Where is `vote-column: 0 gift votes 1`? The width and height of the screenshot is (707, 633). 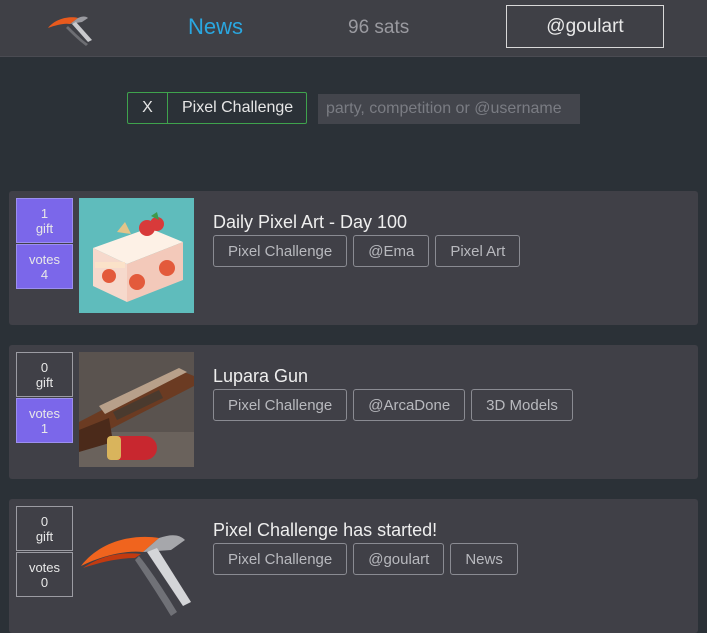 vote-column: 0 gift votes 1 is located at coordinates (44, 397).